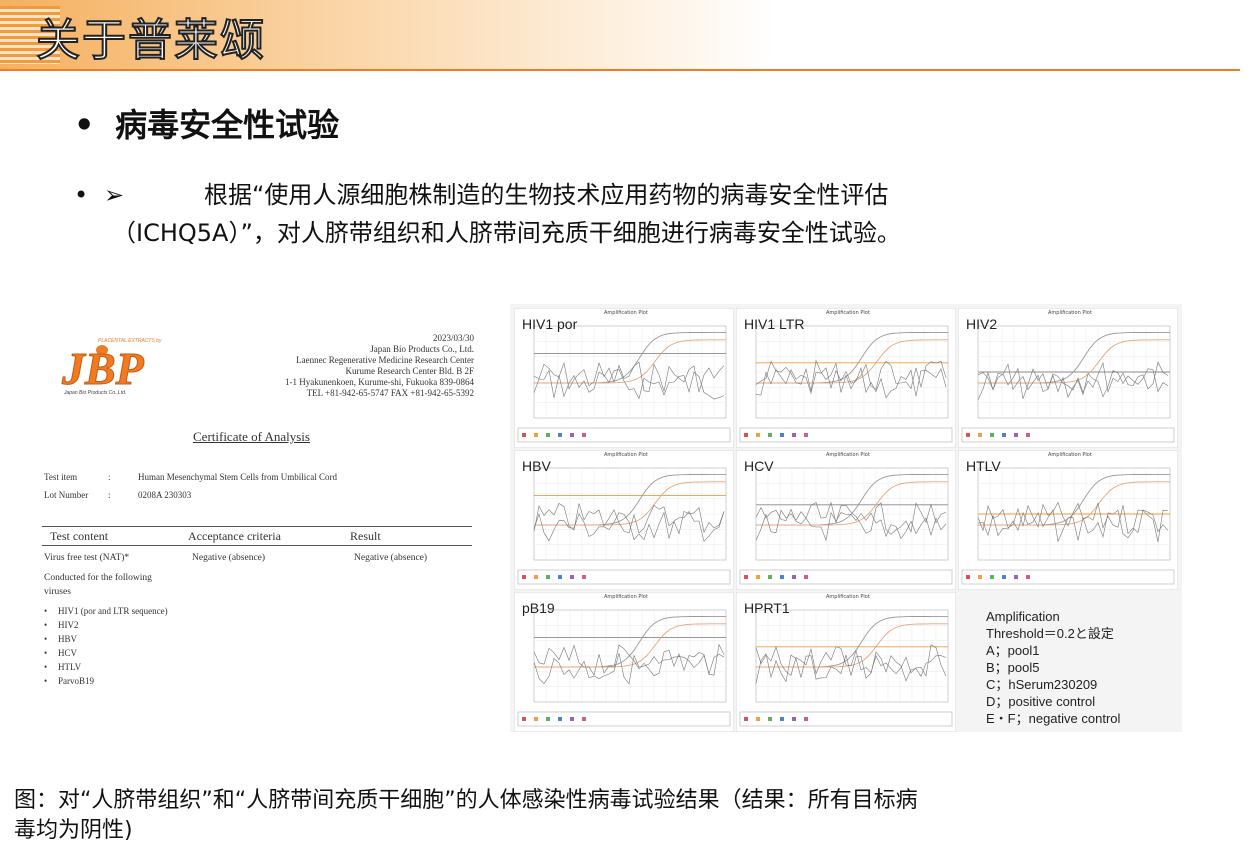 This screenshot has width=1250, height=849. Describe the element at coordinates (150, 40) in the screenshot. I see `slide-title: 关于普莱颂` at that location.